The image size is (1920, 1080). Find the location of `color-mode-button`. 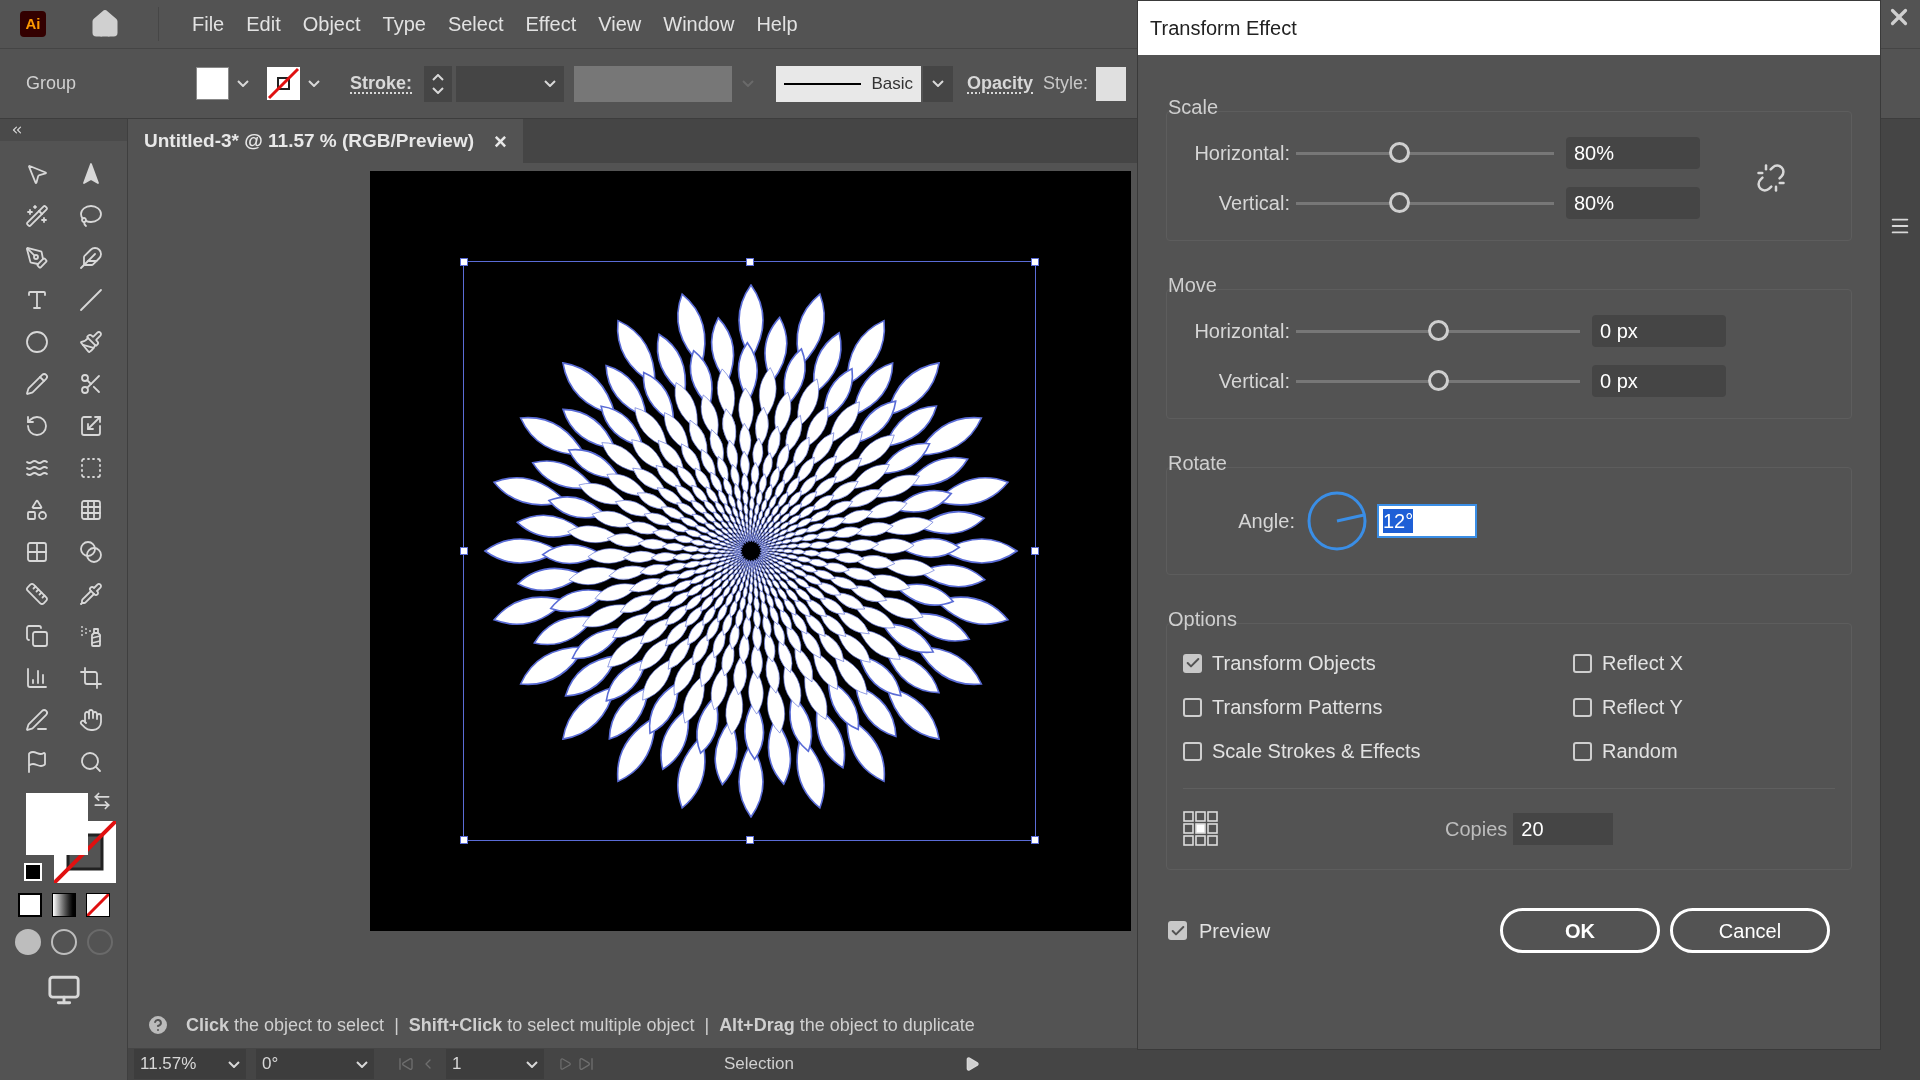

color-mode-button is located at coordinates (29, 905).